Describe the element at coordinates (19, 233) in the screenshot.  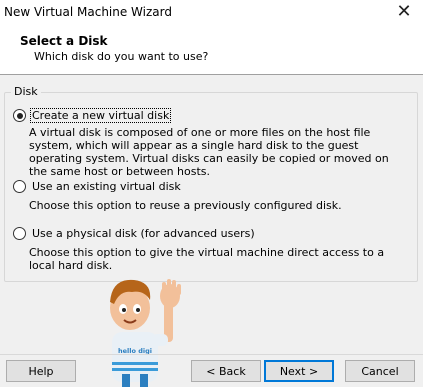
I see `radio-physical-disk` at that location.